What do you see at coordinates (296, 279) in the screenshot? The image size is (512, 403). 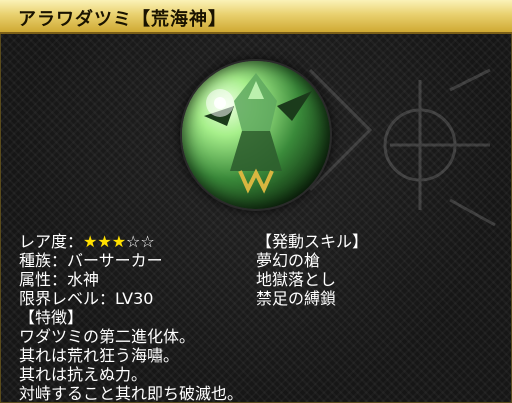 I see `skill-item: 地獄落とし` at bounding box center [296, 279].